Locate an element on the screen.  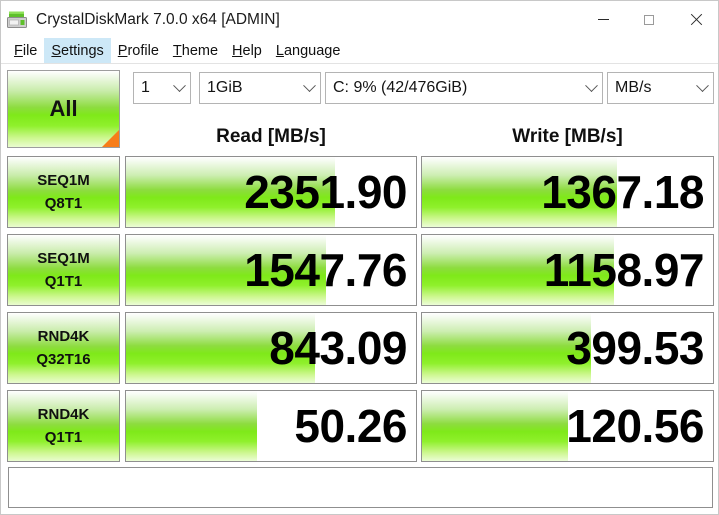
read-value: 2351.90 is located at coordinates (325, 192).